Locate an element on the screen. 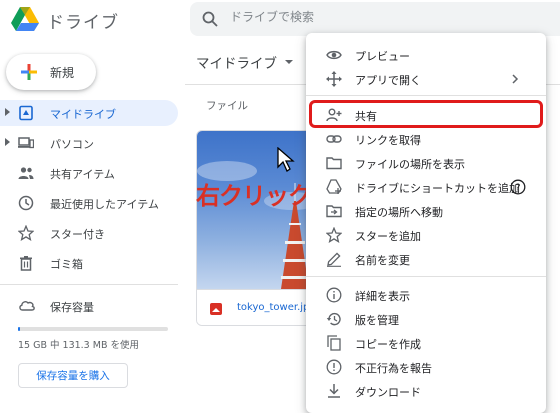 The image size is (560, 413). share-highlight-box is located at coordinates (426, 114).